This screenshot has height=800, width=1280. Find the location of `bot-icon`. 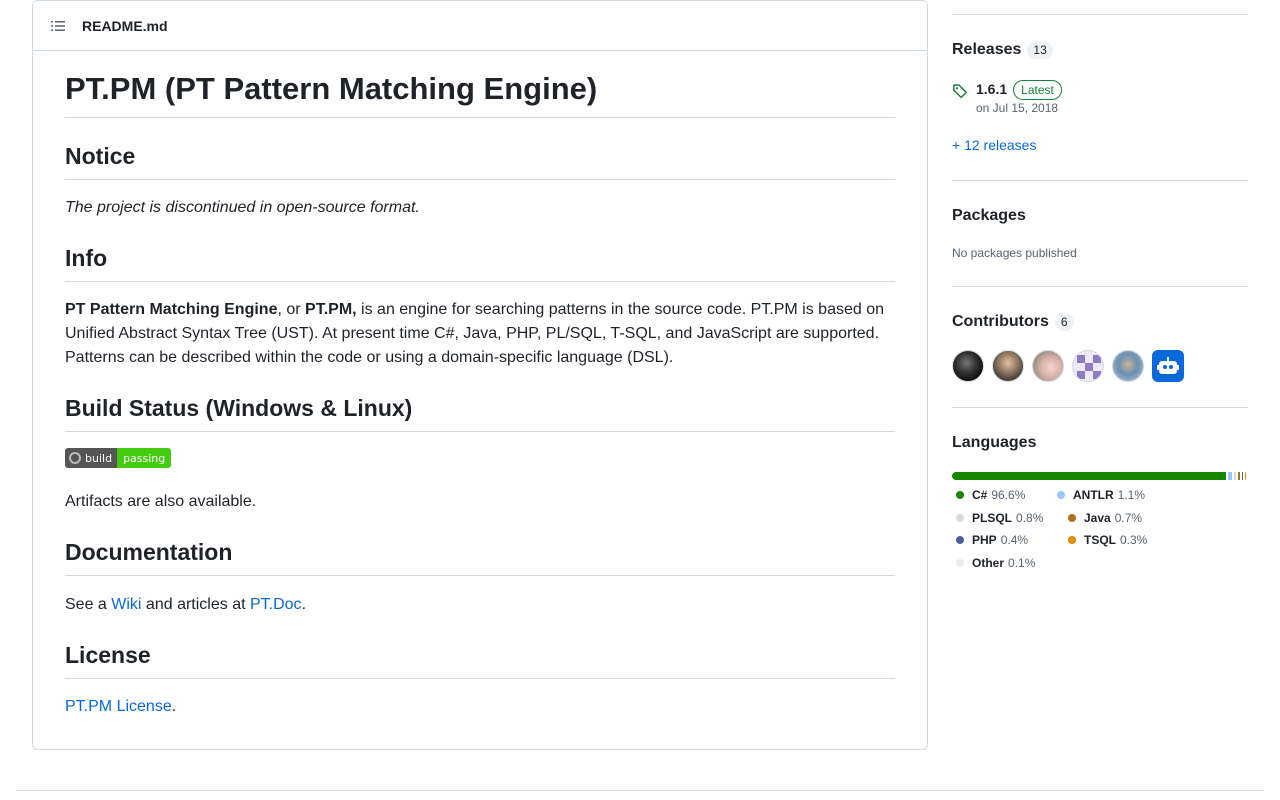

bot-icon is located at coordinates (1168, 365).